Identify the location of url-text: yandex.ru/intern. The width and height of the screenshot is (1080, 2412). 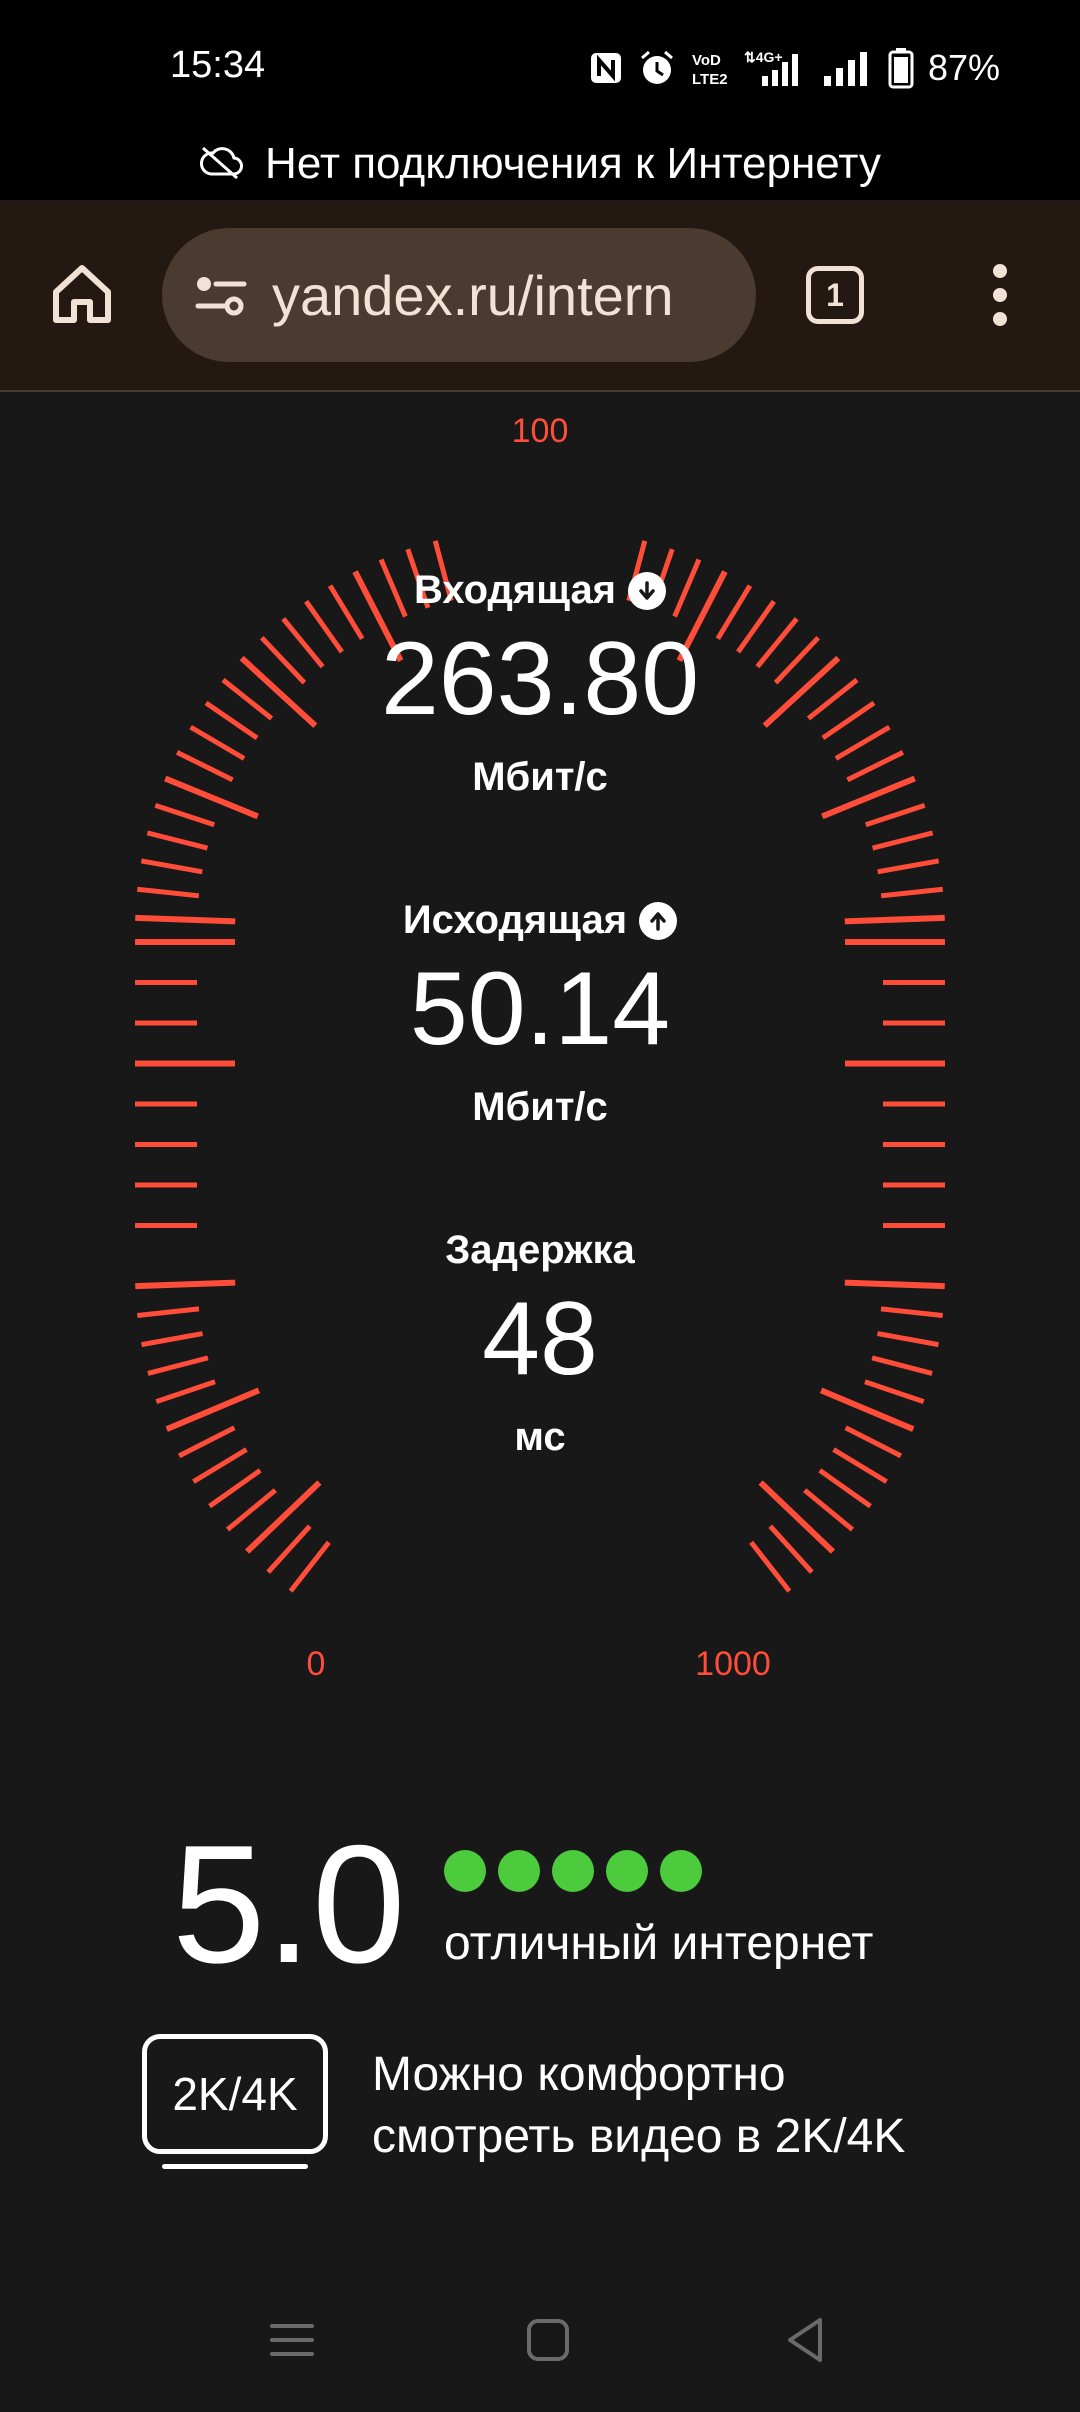
(473, 295).